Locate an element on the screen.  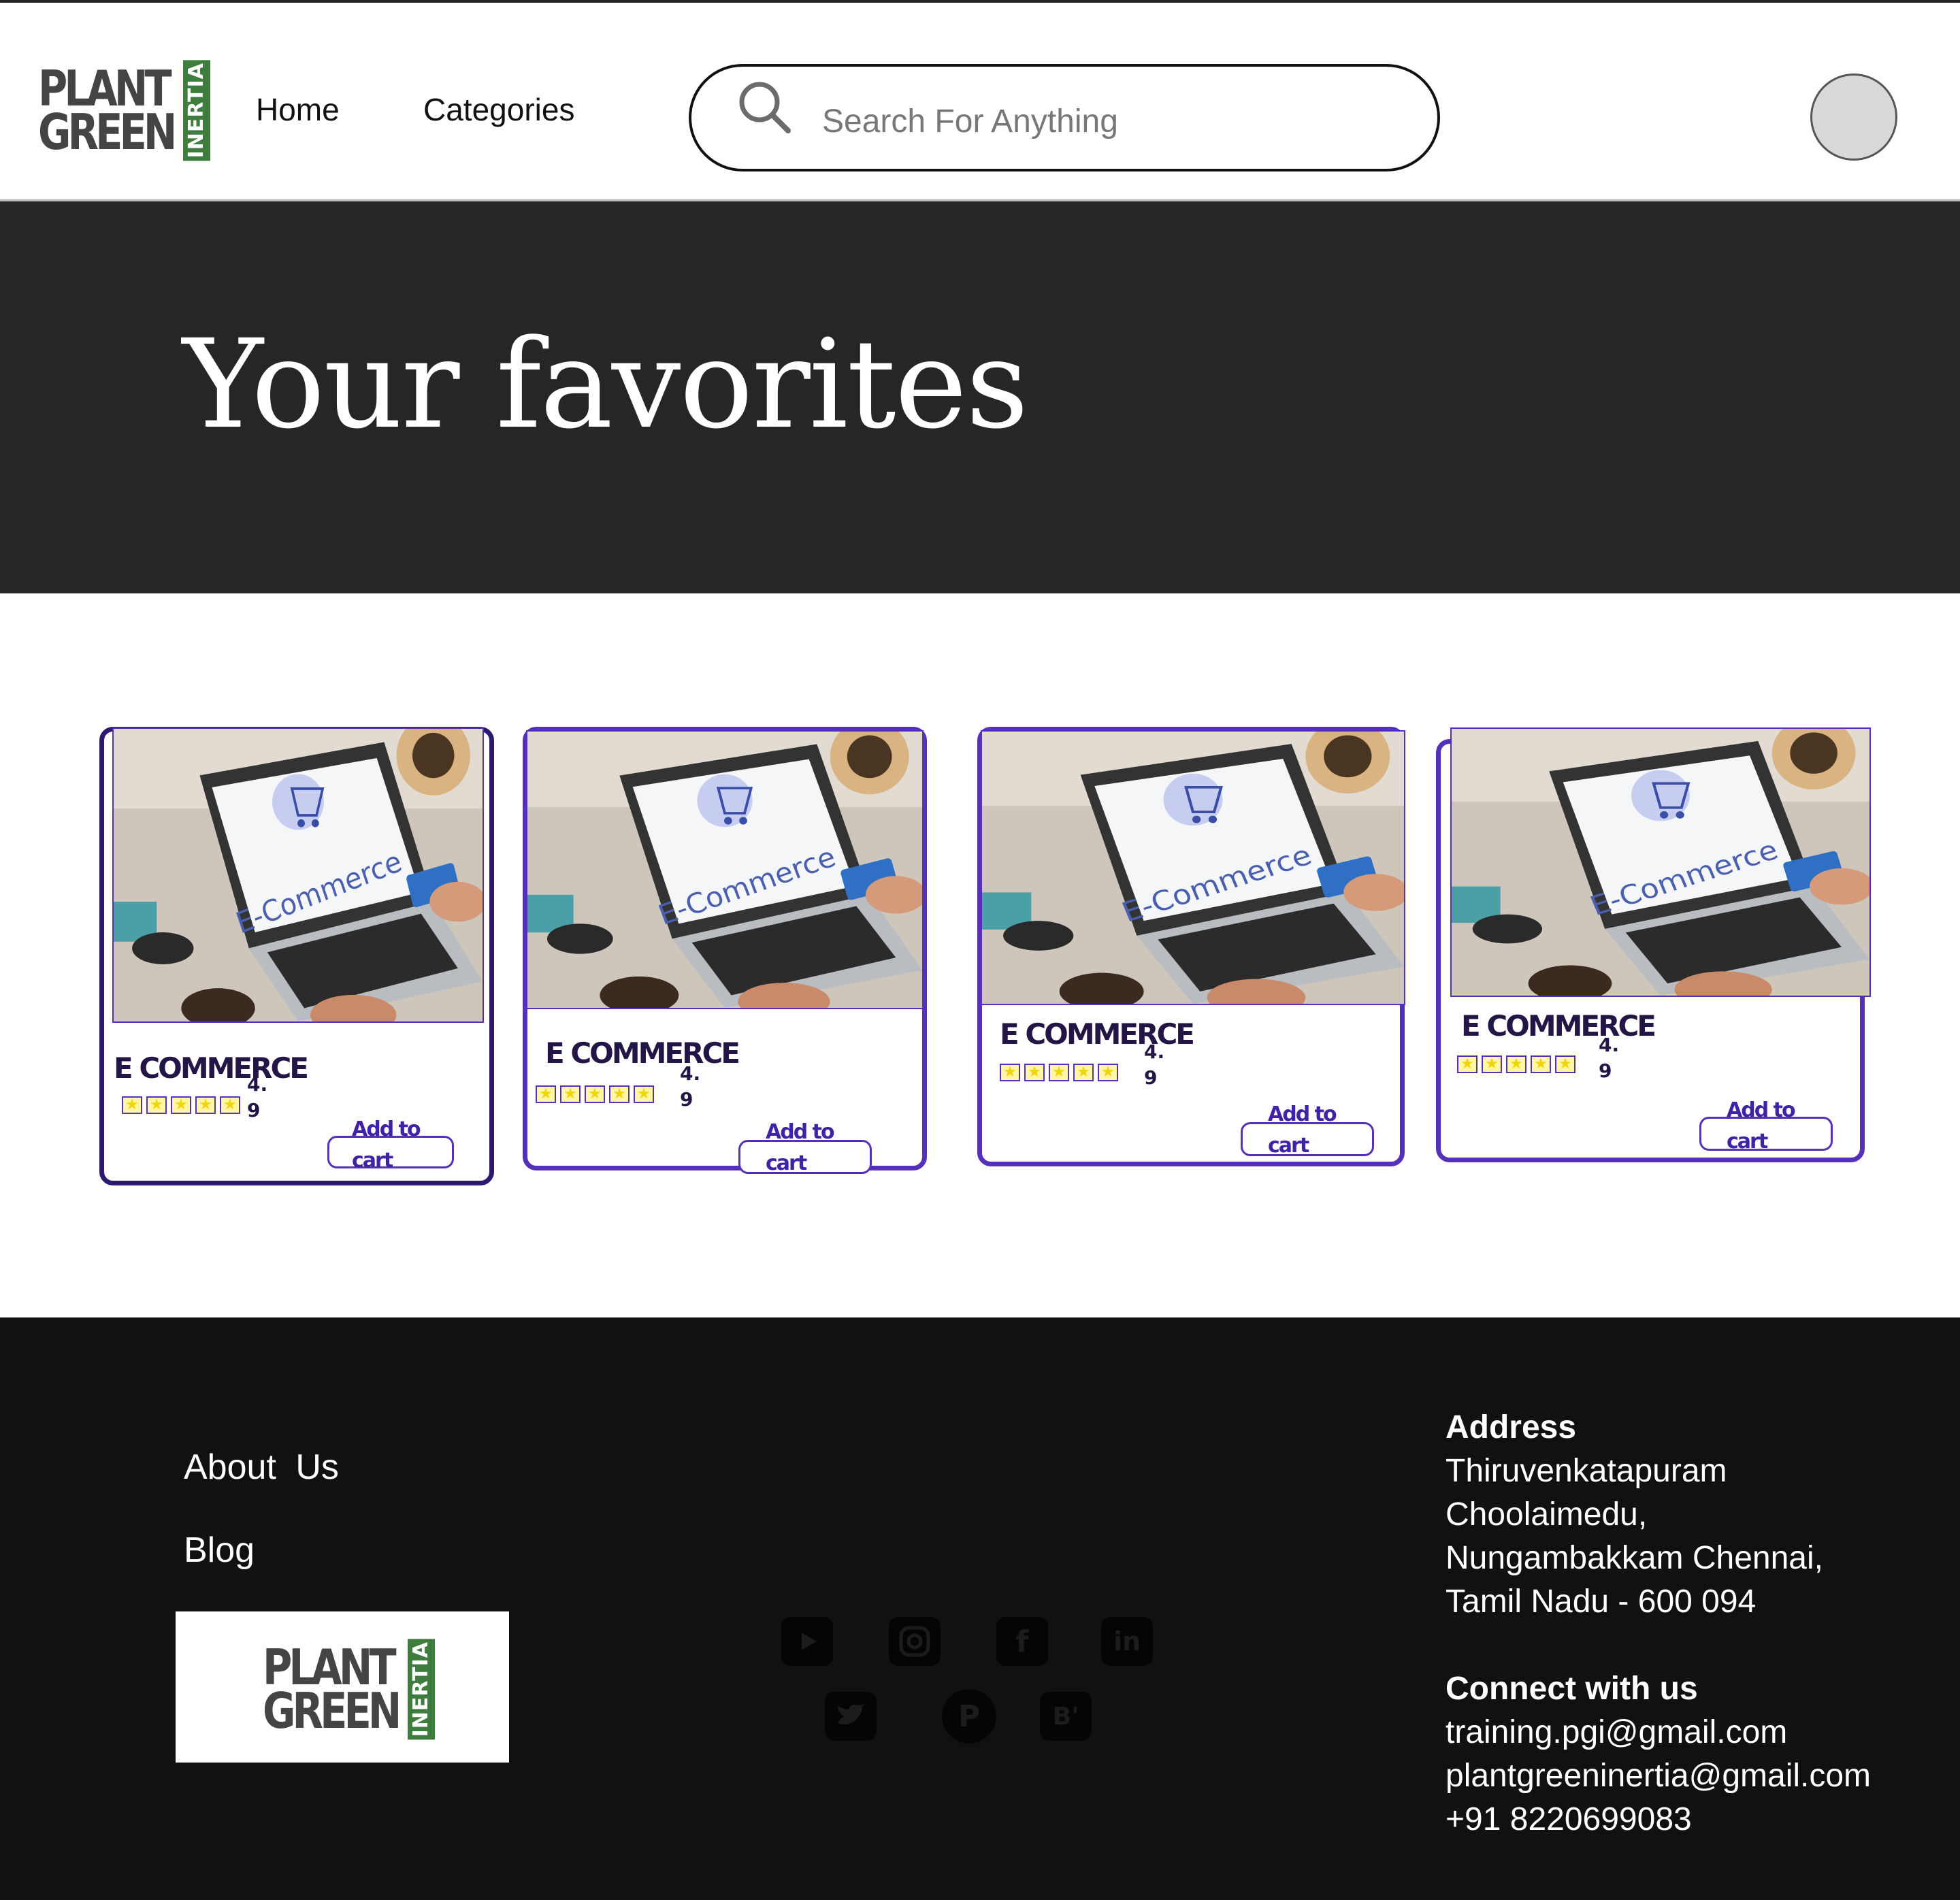
address-line: Choolaimedu, is located at coordinates (1547, 1514).